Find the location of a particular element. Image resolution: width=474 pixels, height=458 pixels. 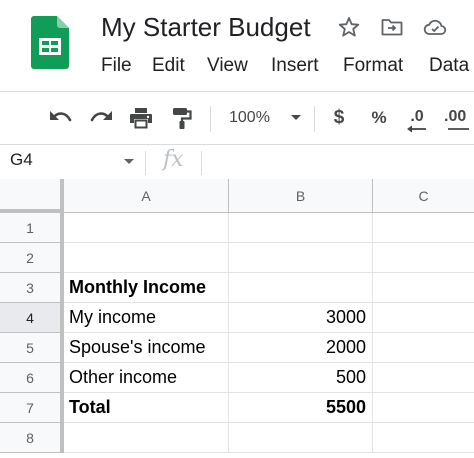

column-header-b: B is located at coordinates (301, 196).